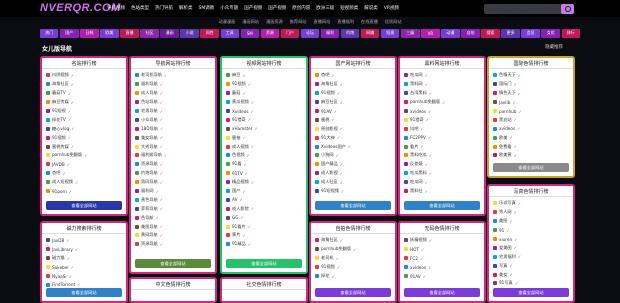  Describe the element at coordinates (322, 23) in the screenshot. I see `subnav-item: 直播网站` at that location.